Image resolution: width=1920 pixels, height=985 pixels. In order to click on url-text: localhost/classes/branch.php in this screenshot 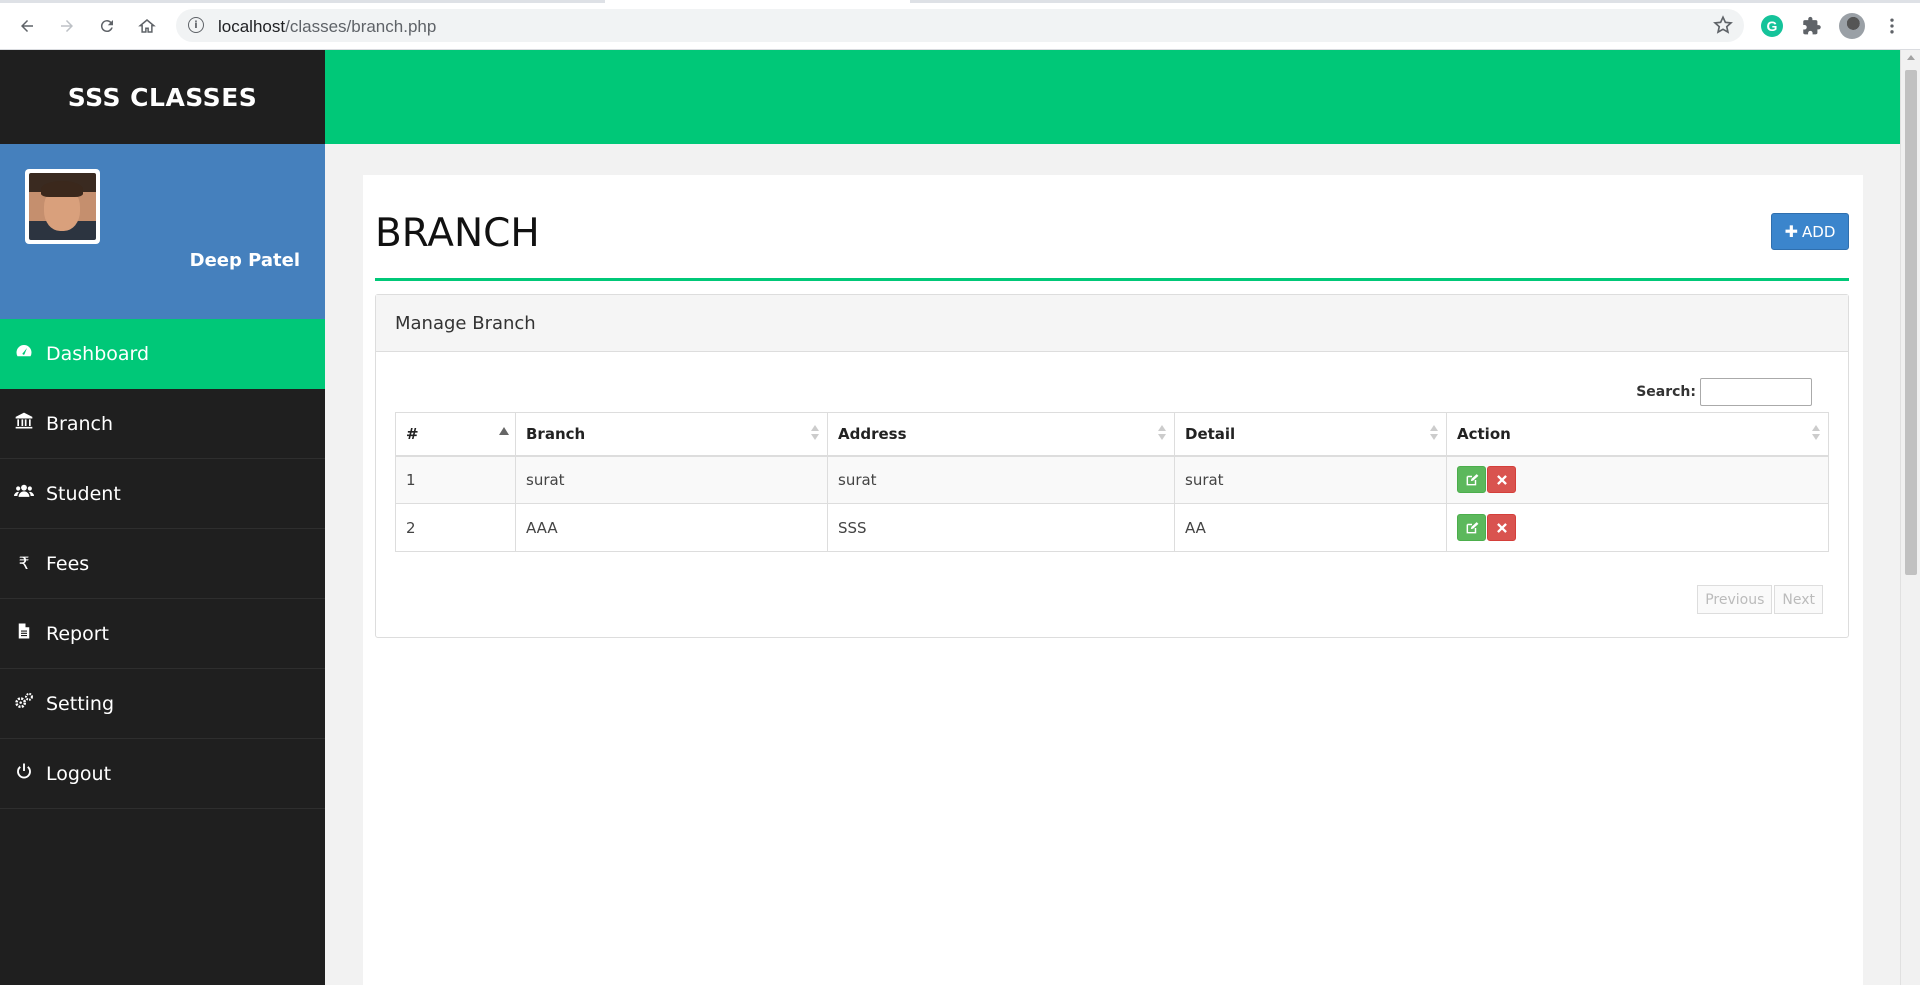, I will do `click(327, 26)`.